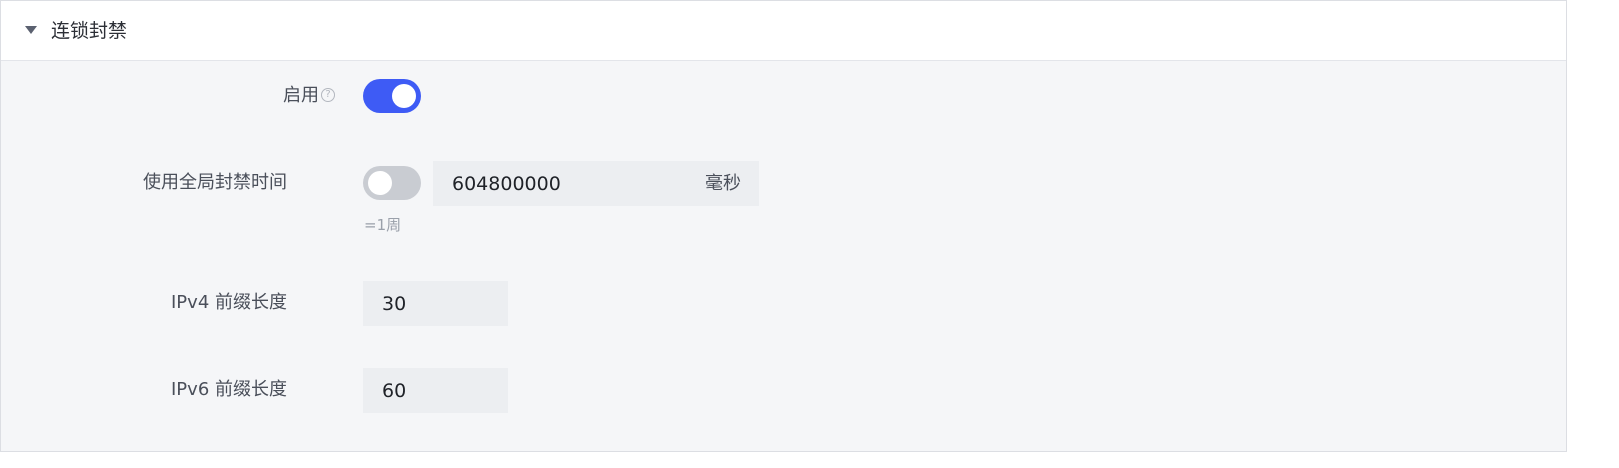 The height and width of the screenshot is (468, 1619). What do you see at coordinates (596, 183) in the screenshot?
I see `ban-time-field: 毫秒` at bounding box center [596, 183].